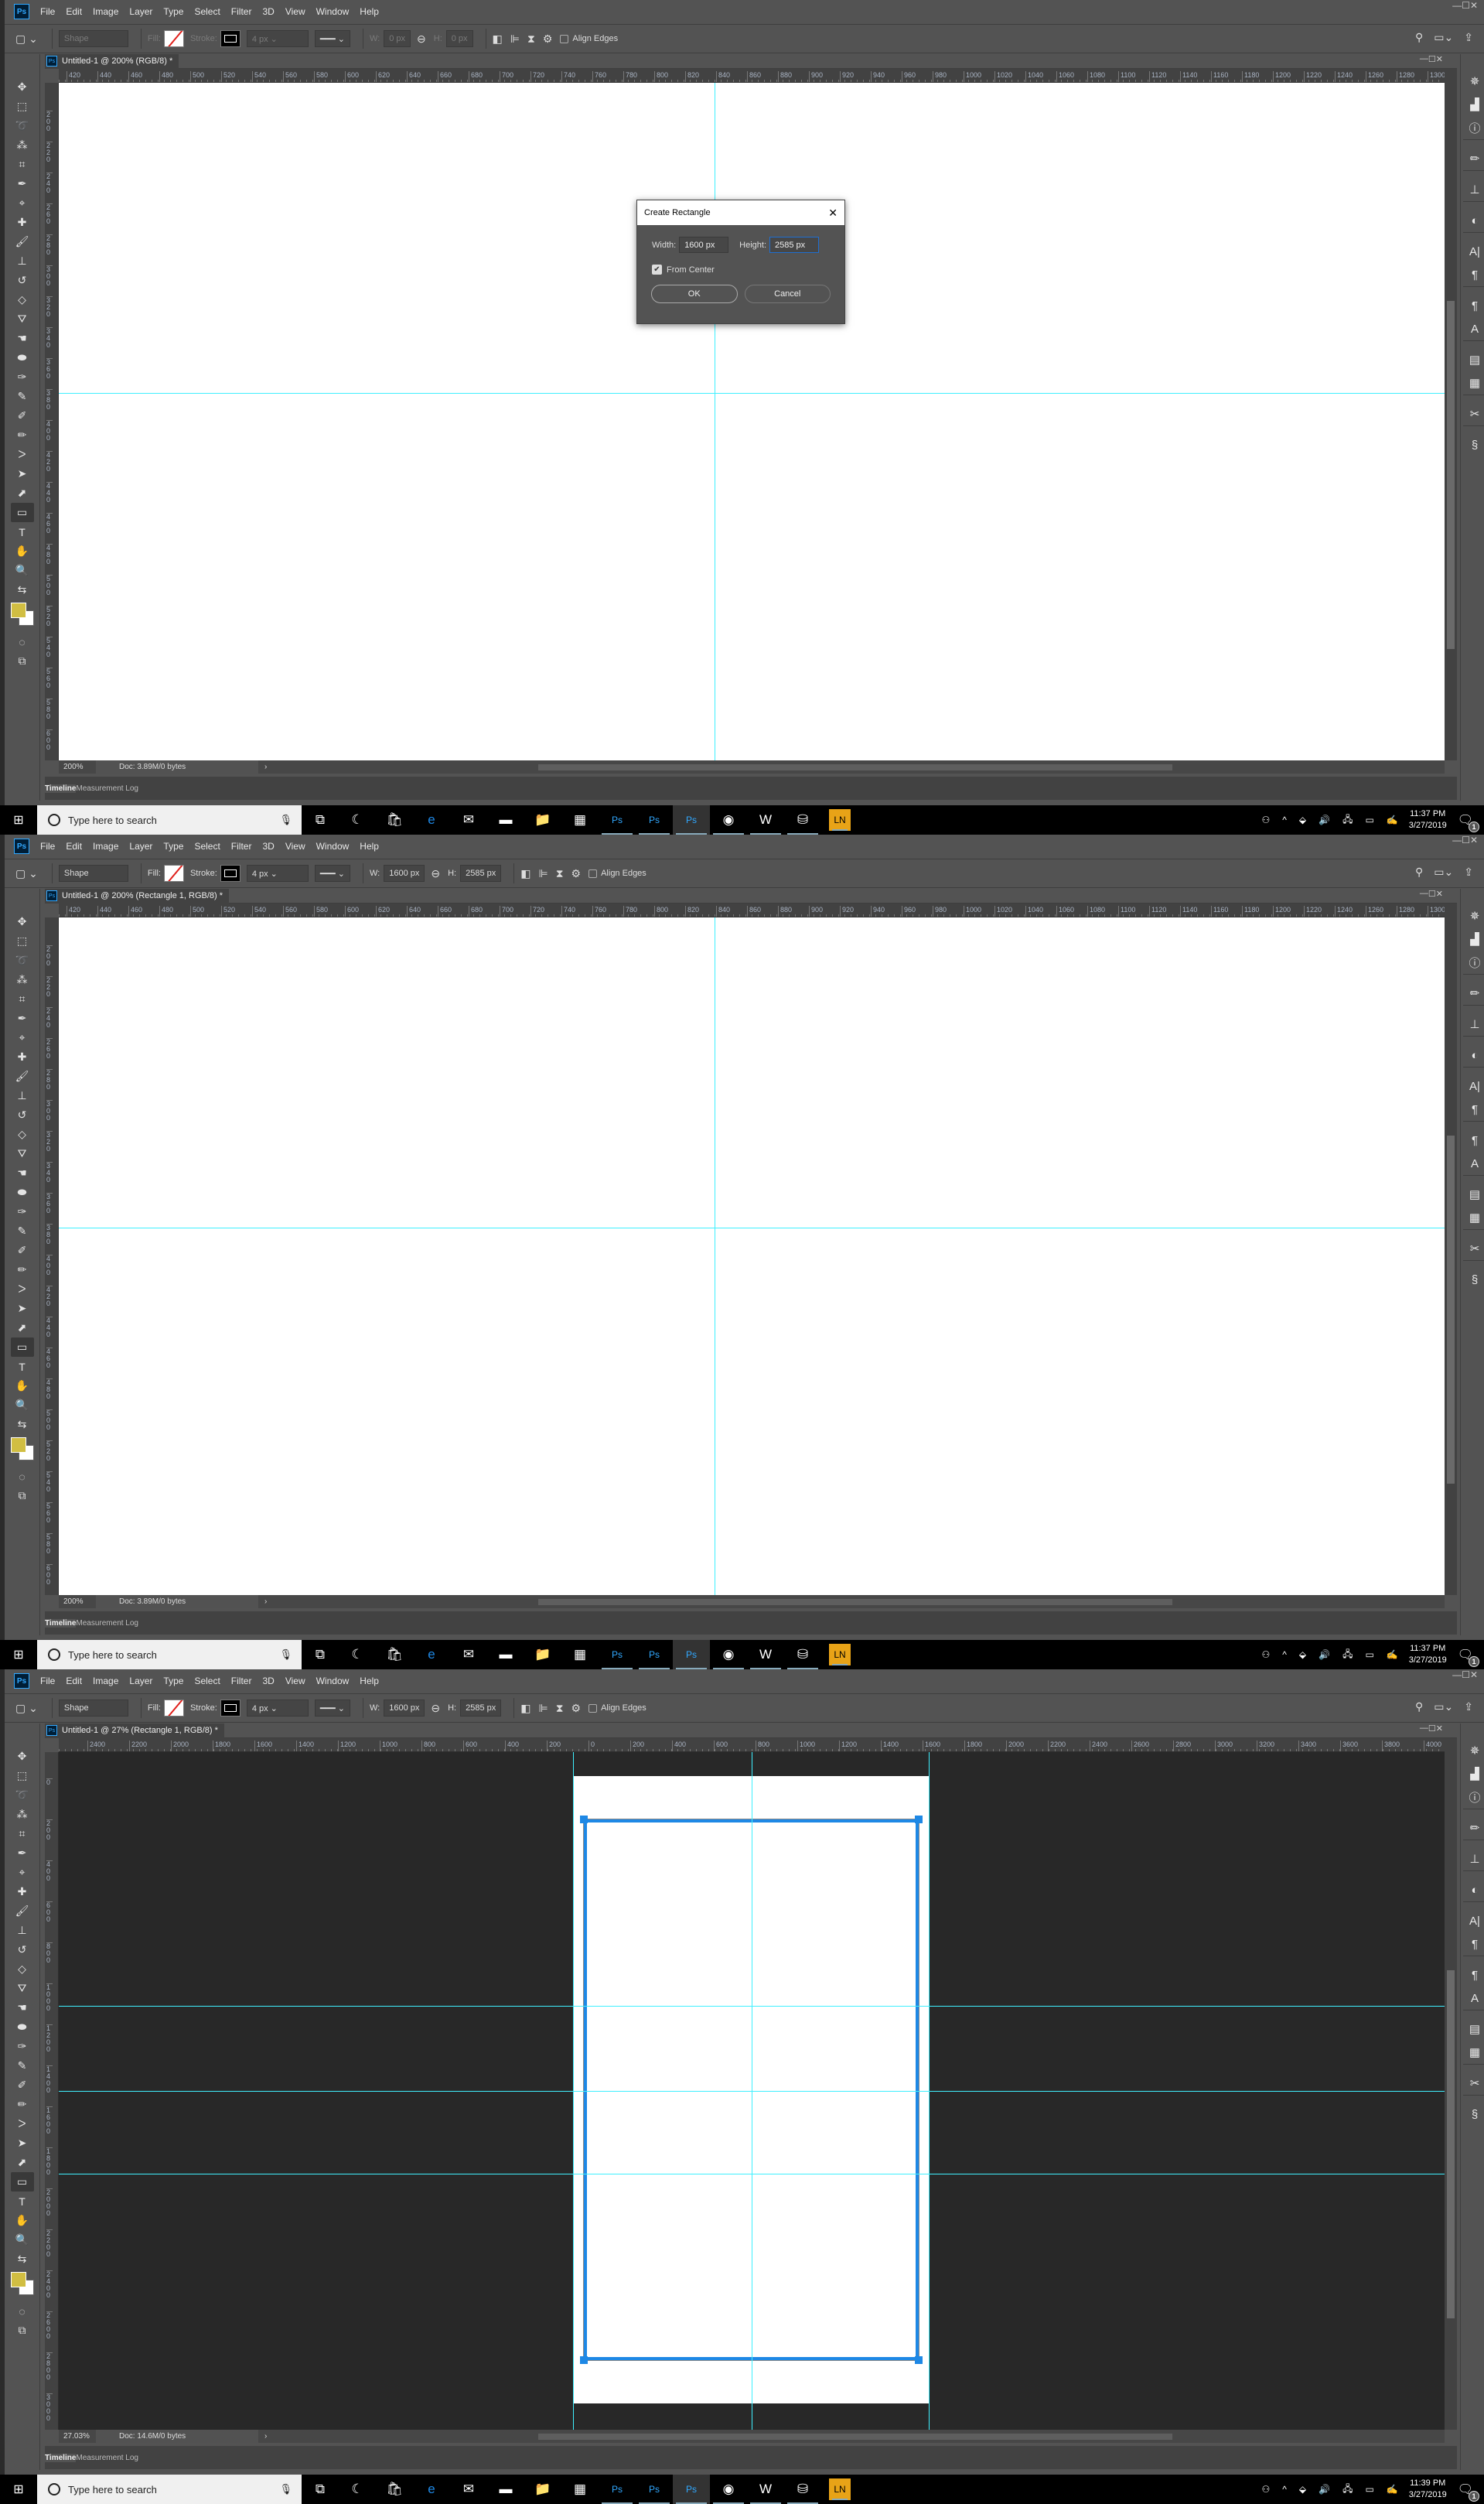  What do you see at coordinates (542, 1654) in the screenshot?
I see `file-explorer-icon: 📁` at bounding box center [542, 1654].